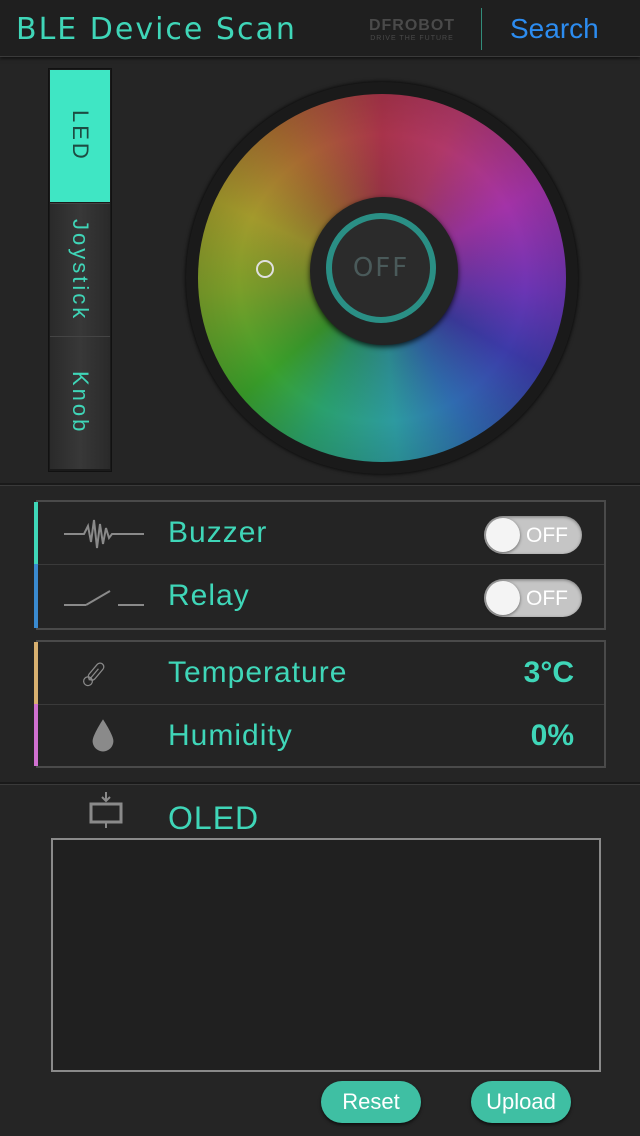 This screenshot has width=640, height=1136. Describe the element at coordinates (103, 735) in the screenshot. I see `droplet-icon` at that location.